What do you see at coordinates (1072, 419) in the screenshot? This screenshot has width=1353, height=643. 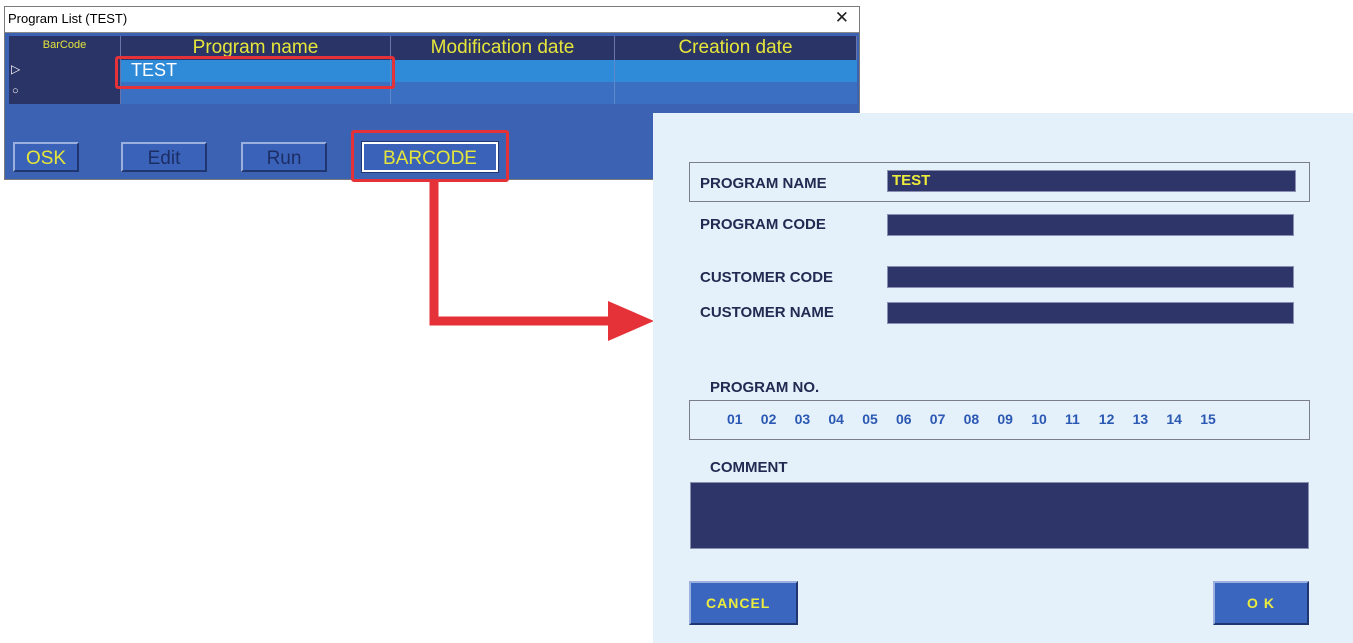 I see `program-number-button: 11` at bounding box center [1072, 419].